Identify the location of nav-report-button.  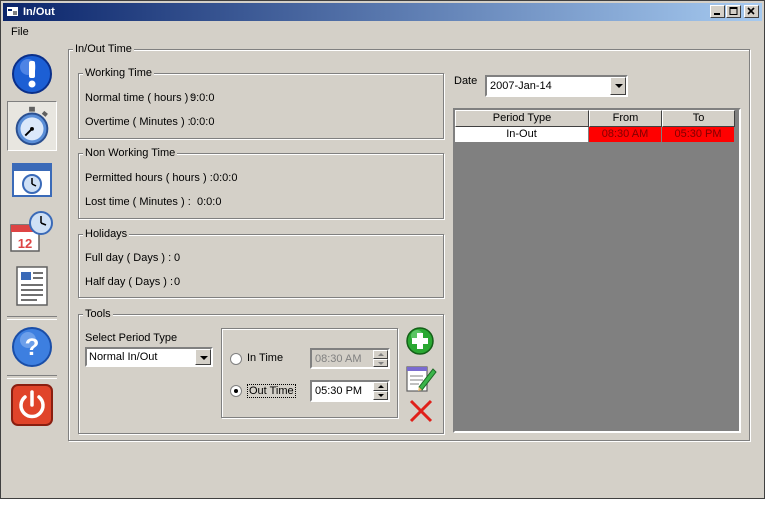
(32, 286).